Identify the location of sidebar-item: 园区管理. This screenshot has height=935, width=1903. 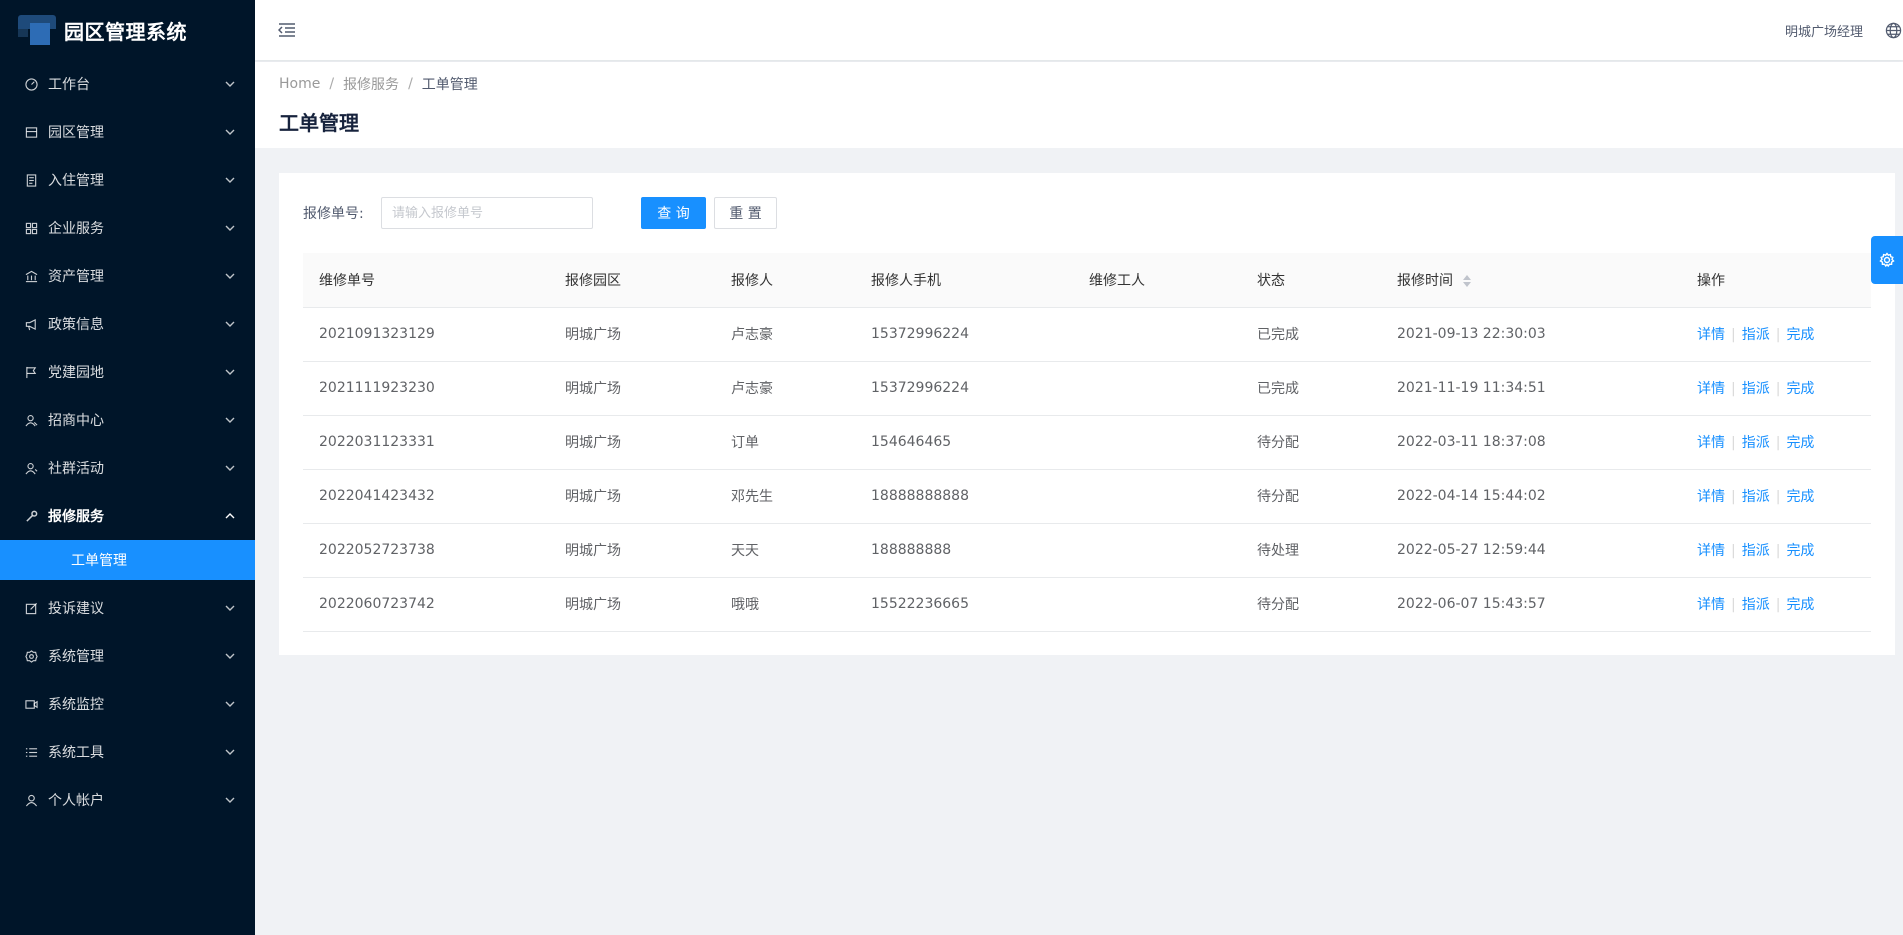
(127, 132).